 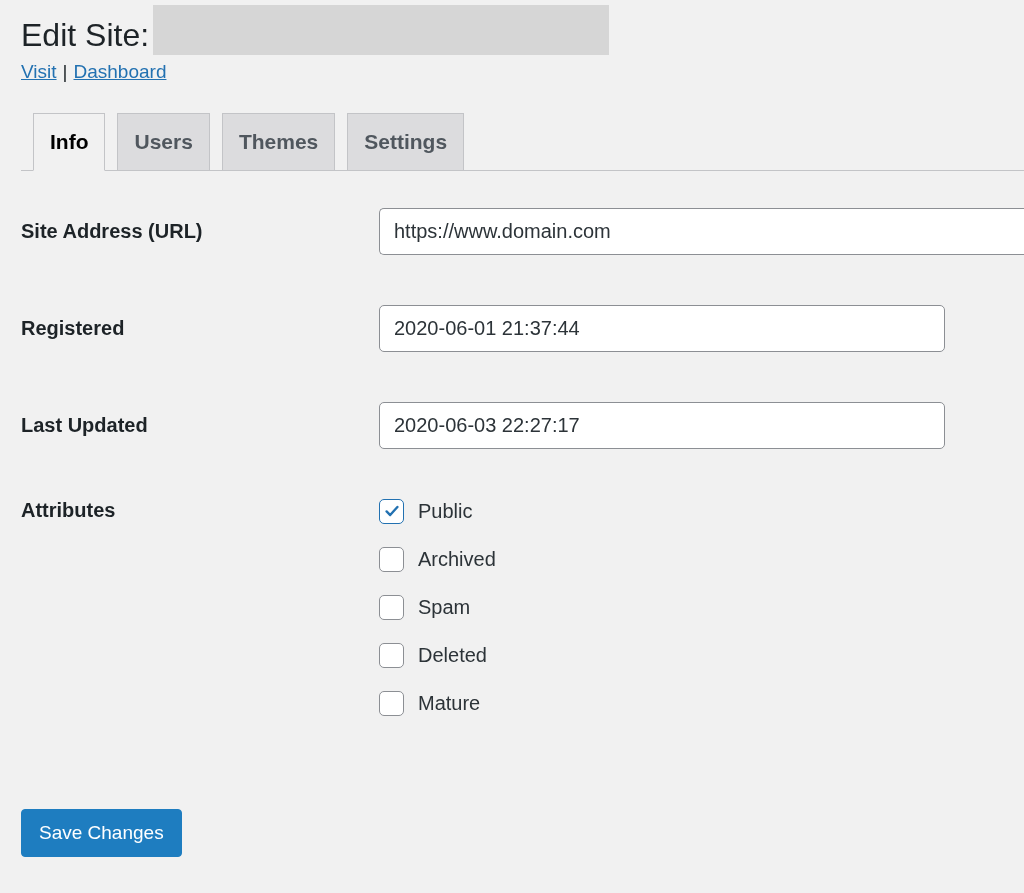 I want to click on field-label: Attributes, so click(x=69, y=510).